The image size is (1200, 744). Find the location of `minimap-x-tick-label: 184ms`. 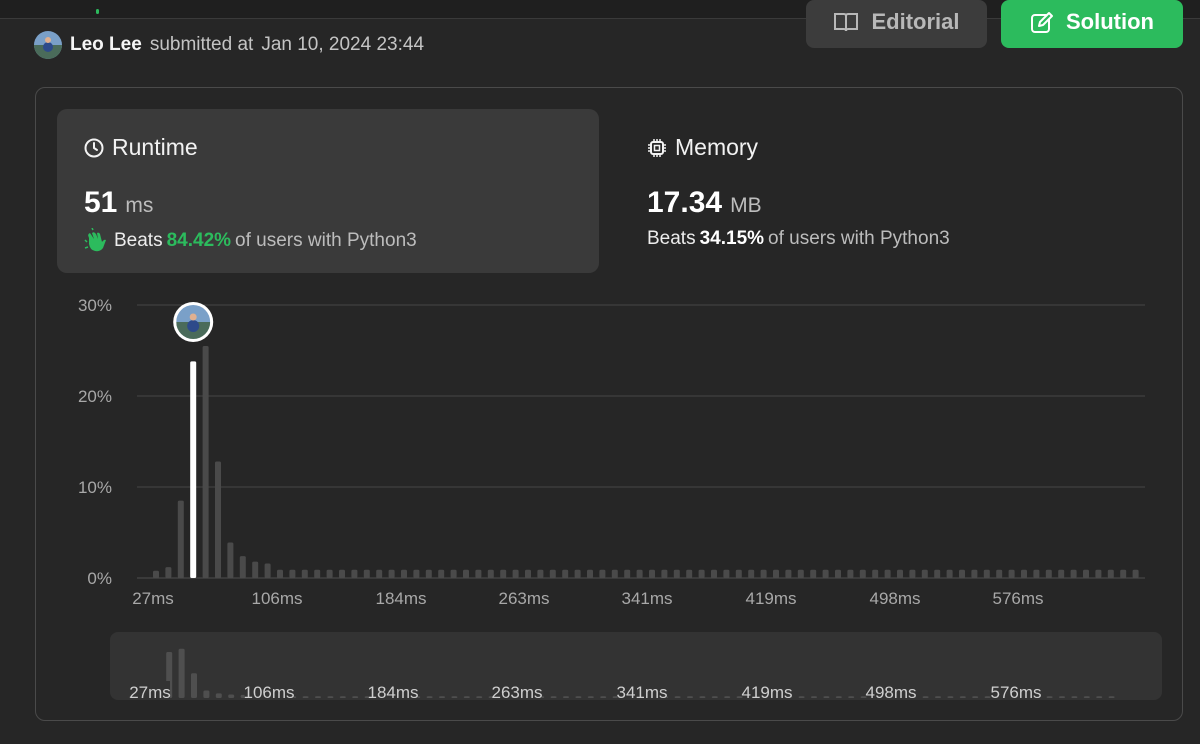

minimap-x-tick-label: 184ms is located at coordinates (392, 692).